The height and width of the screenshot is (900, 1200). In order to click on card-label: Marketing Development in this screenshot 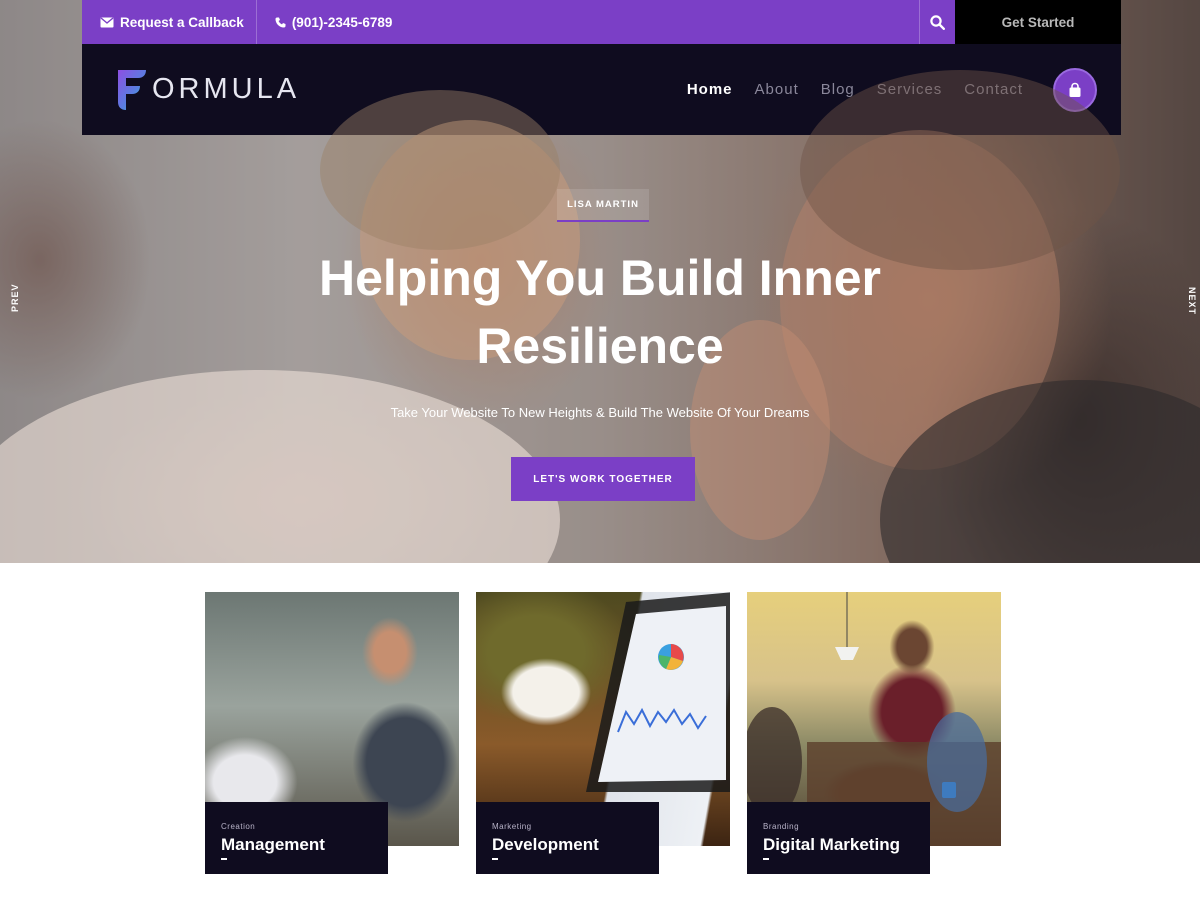, I will do `click(567, 838)`.